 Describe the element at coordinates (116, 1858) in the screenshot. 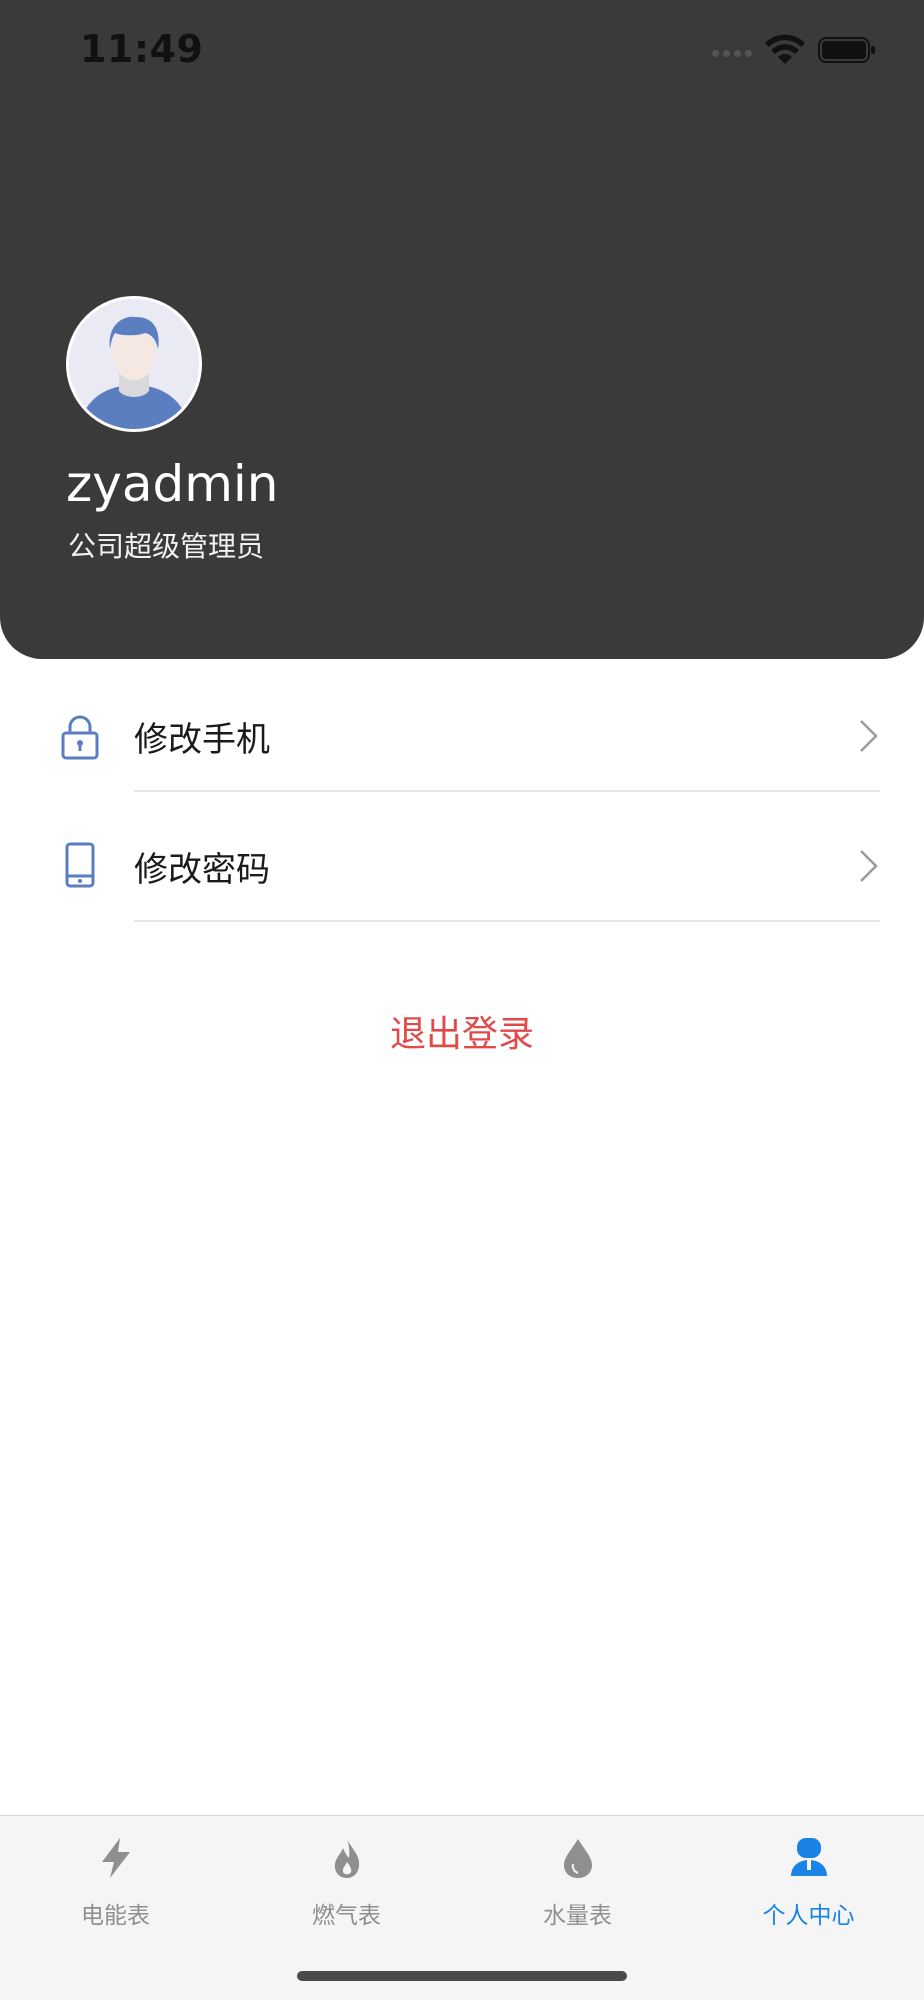

I see `lightning-icon` at that location.